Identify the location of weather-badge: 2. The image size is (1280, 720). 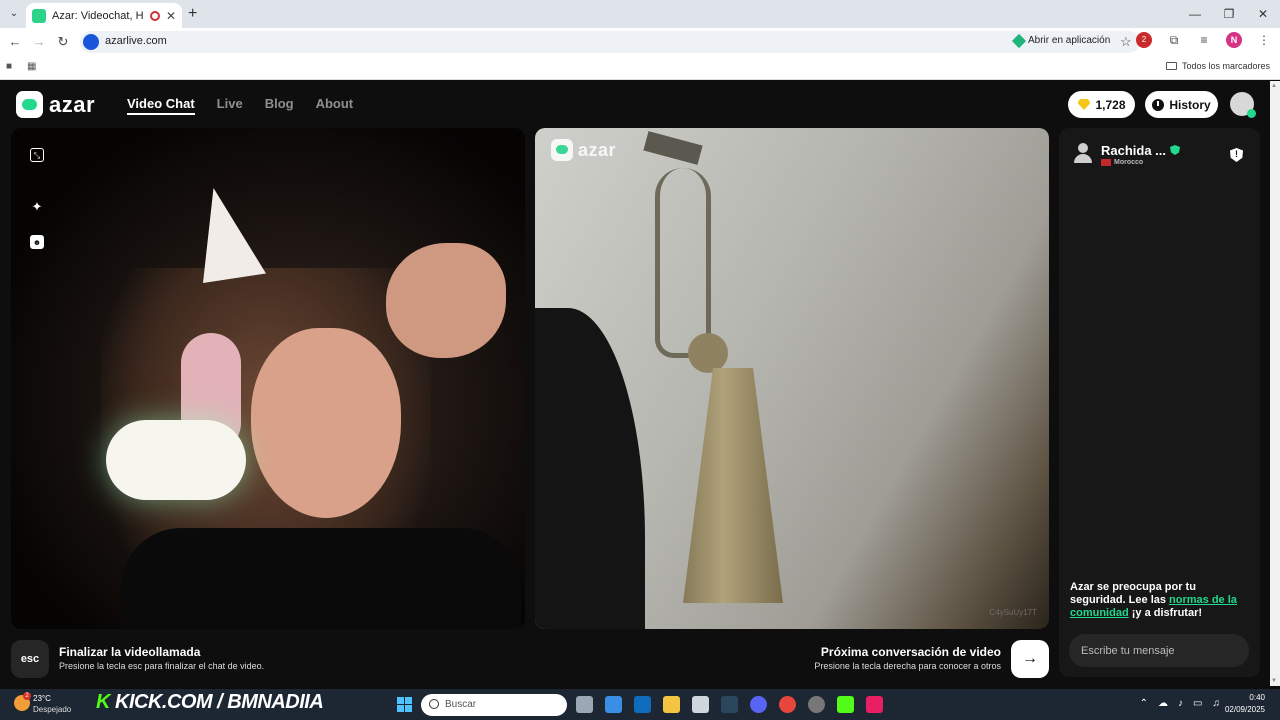
(27, 696).